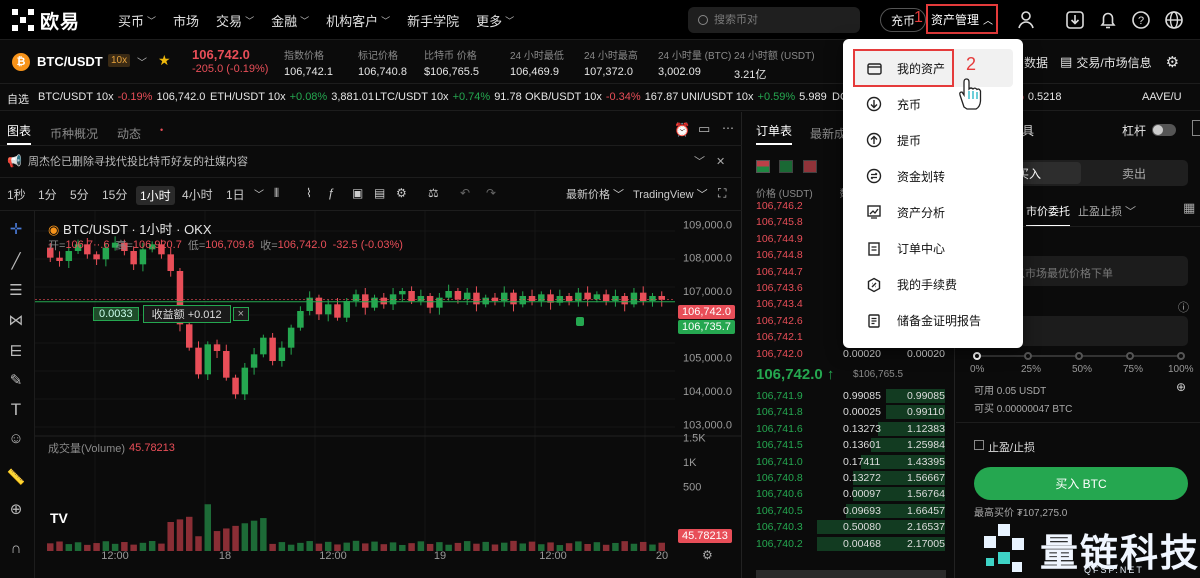  Describe the element at coordinates (235, 194) in the screenshot. I see `timeframe-1d: 1日` at that location.